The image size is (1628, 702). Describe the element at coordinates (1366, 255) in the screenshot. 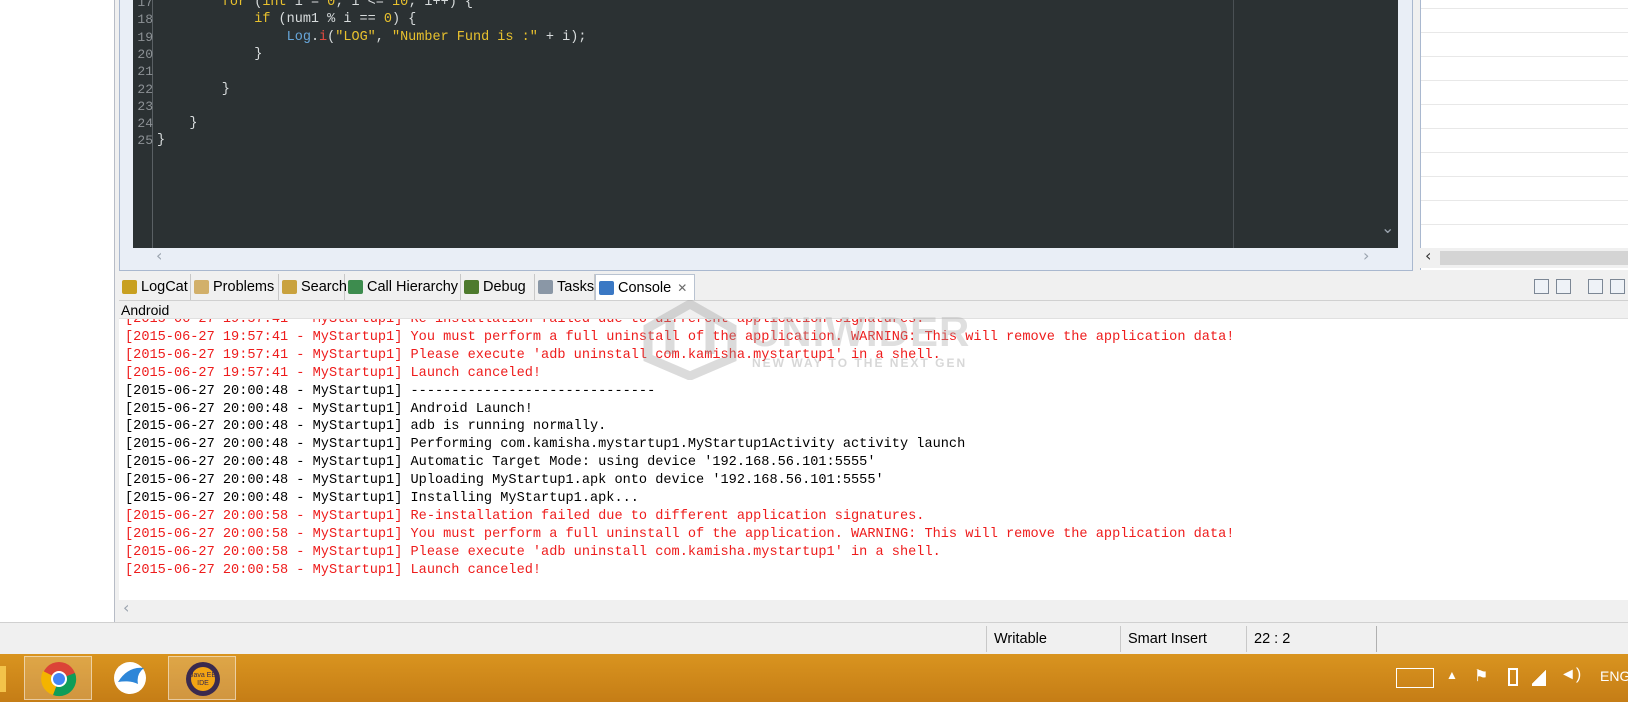

I see `chevron-right-icon: ›` at that location.